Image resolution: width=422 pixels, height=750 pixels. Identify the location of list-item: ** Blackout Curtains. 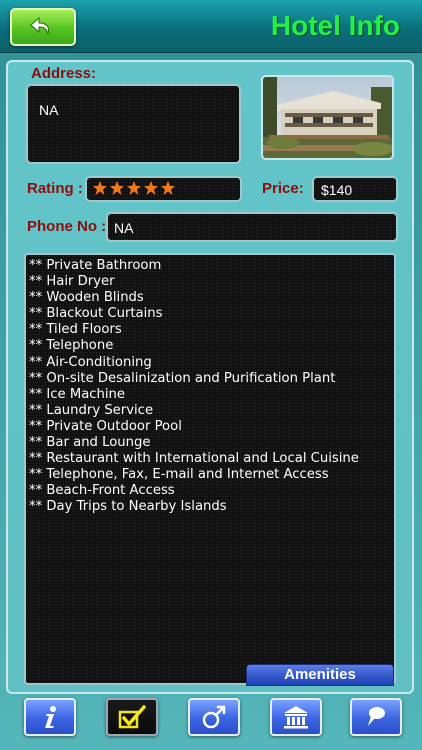
(96, 314).